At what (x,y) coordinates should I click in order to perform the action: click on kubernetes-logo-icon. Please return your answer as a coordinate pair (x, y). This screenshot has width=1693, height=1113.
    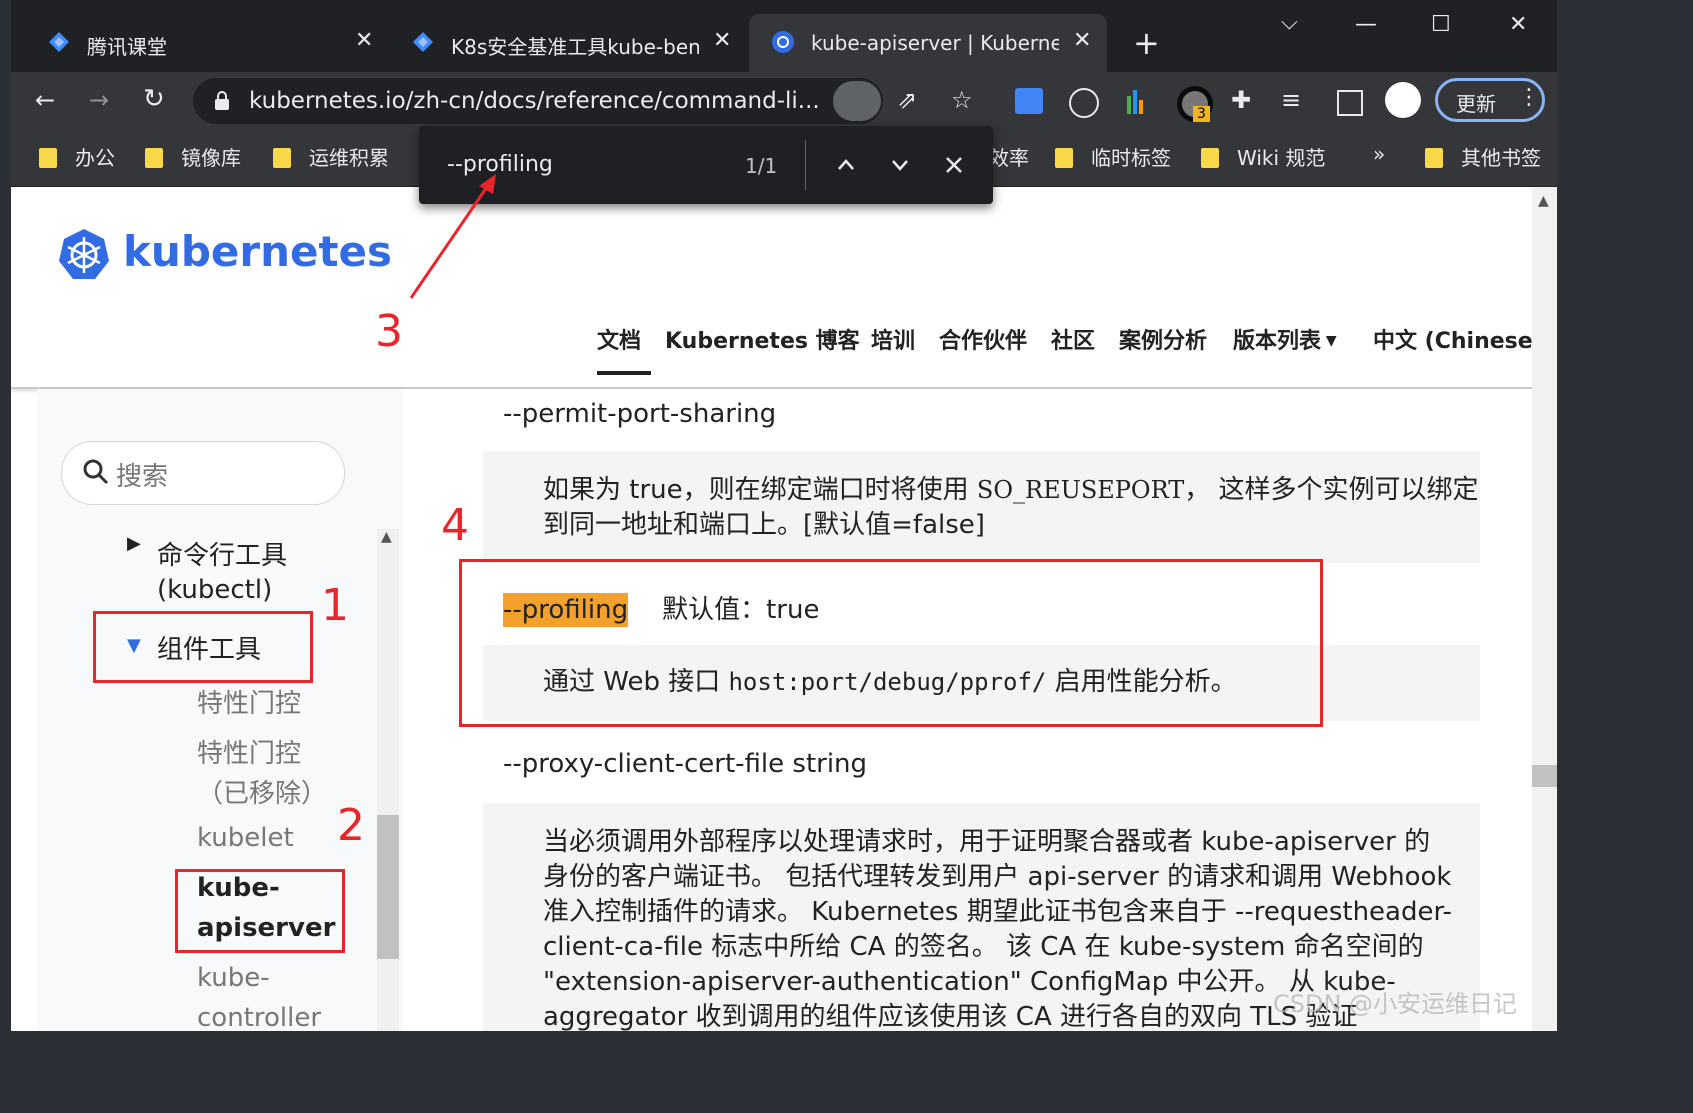
    Looking at the image, I should click on (84, 254).